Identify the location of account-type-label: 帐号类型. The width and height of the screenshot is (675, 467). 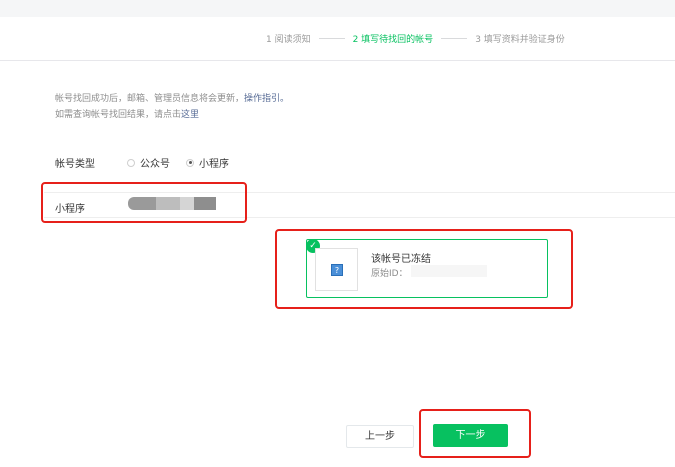
(75, 164).